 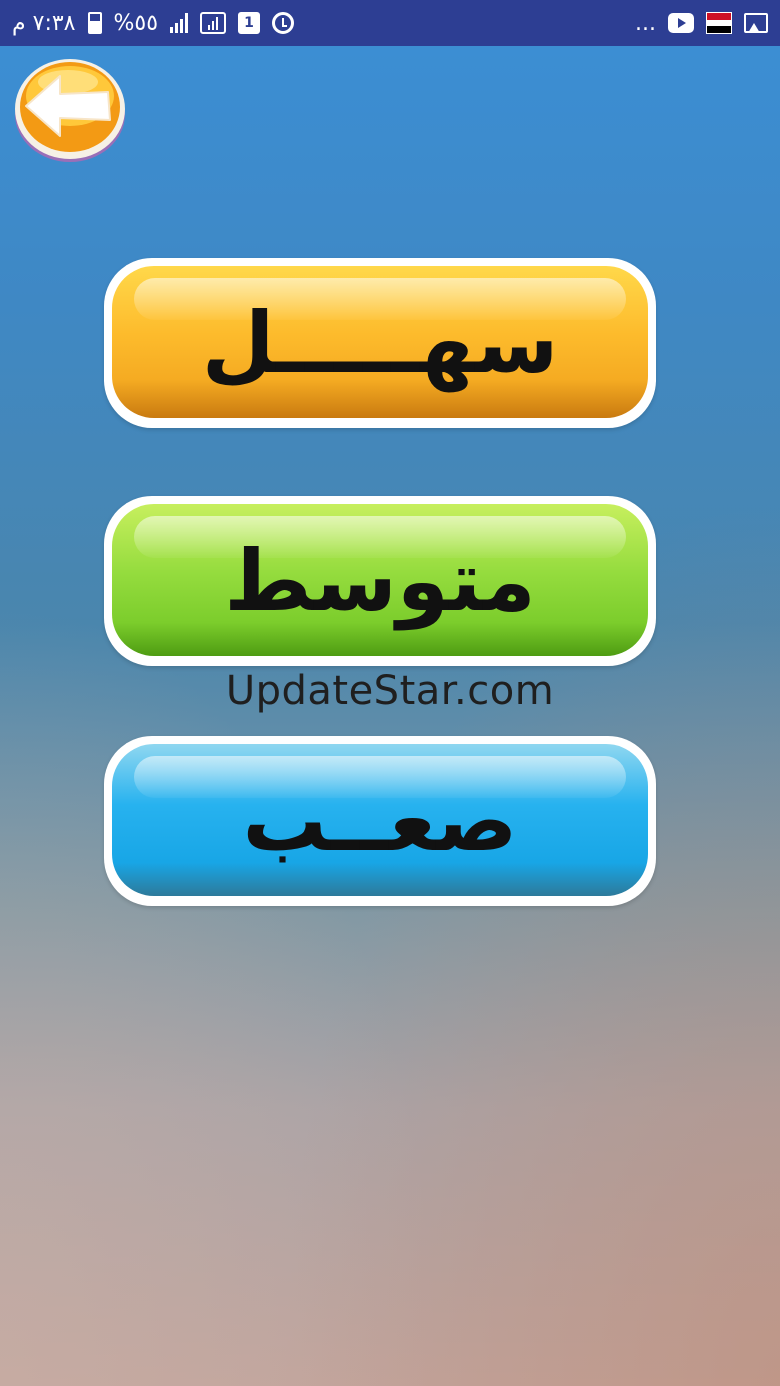 I want to click on medium-level-button: متوسط, so click(x=380, y=581).